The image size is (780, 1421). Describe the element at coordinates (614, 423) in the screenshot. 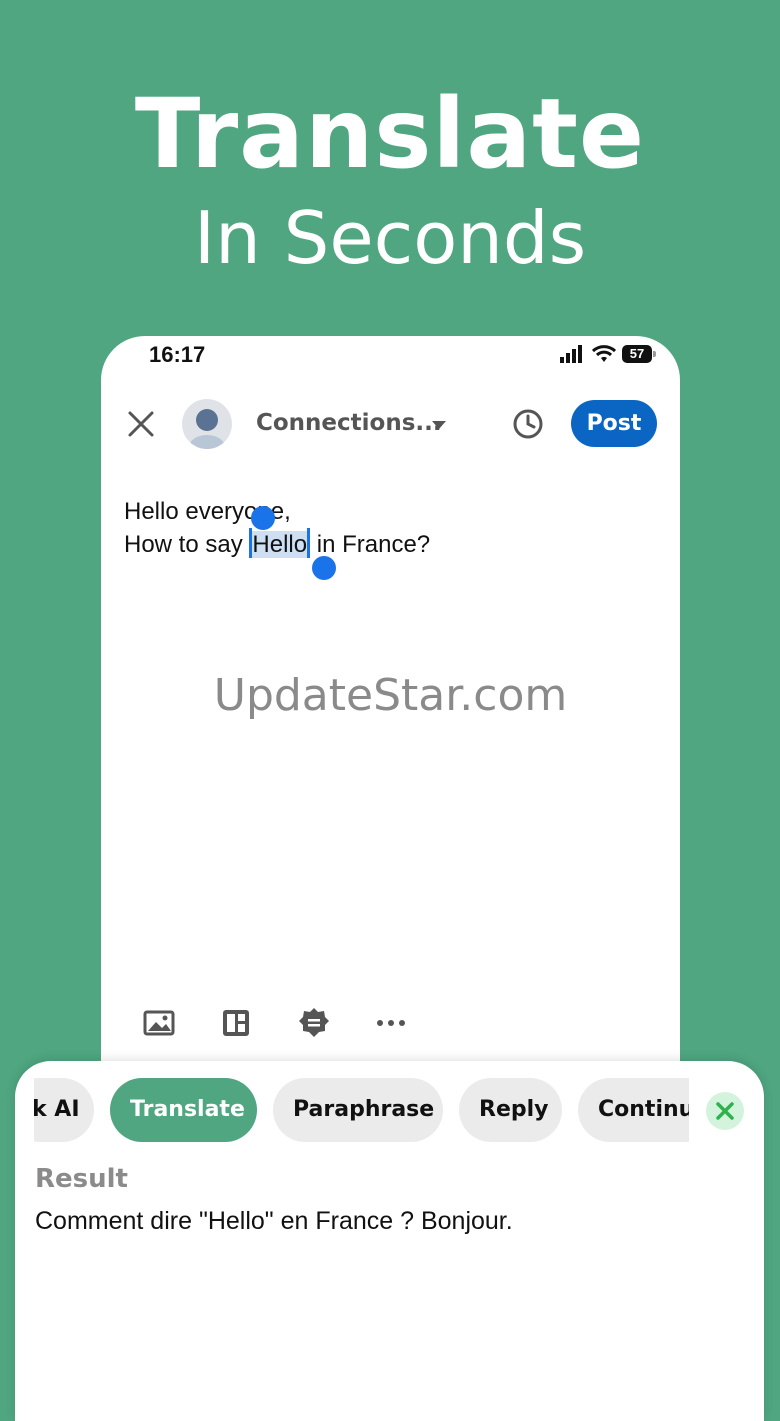

I see `post-button: Post` at that location.